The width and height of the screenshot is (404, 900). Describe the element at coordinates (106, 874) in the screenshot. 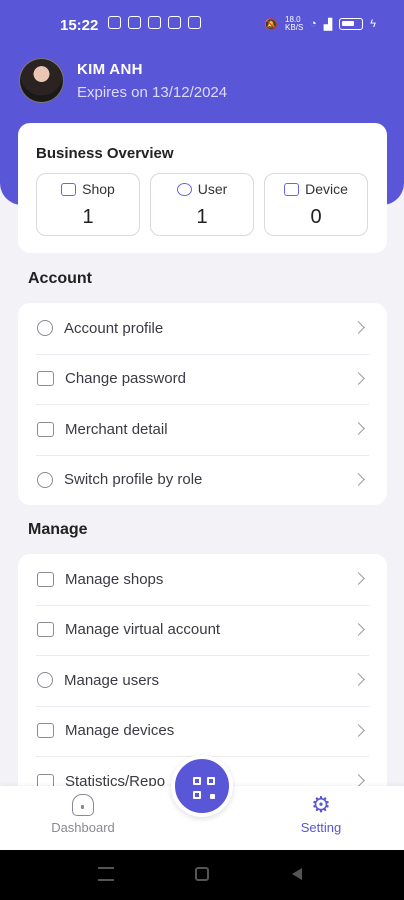

I see `recent-apps-icon` at that location.